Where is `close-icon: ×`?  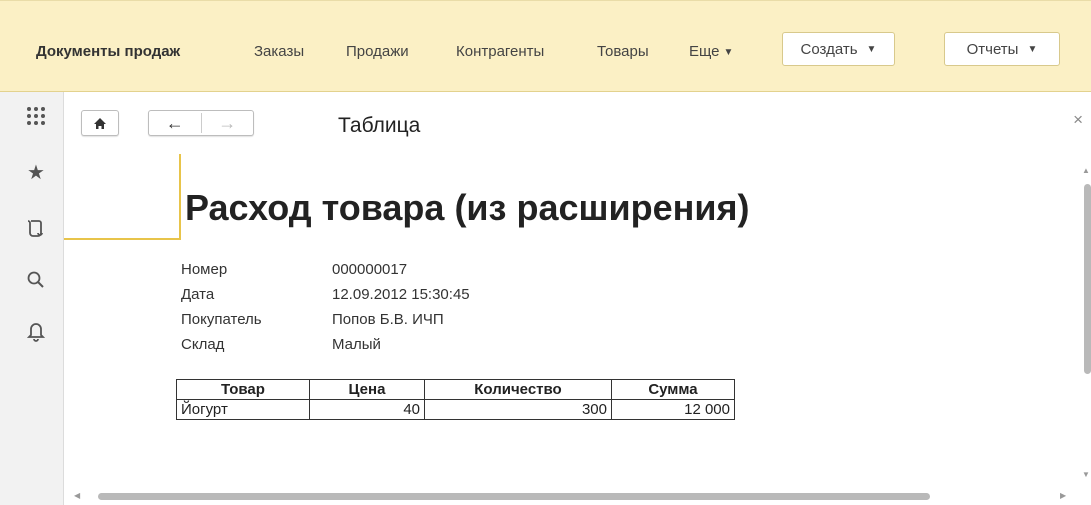
close-icon: × is located at coordinates (1078, 120).